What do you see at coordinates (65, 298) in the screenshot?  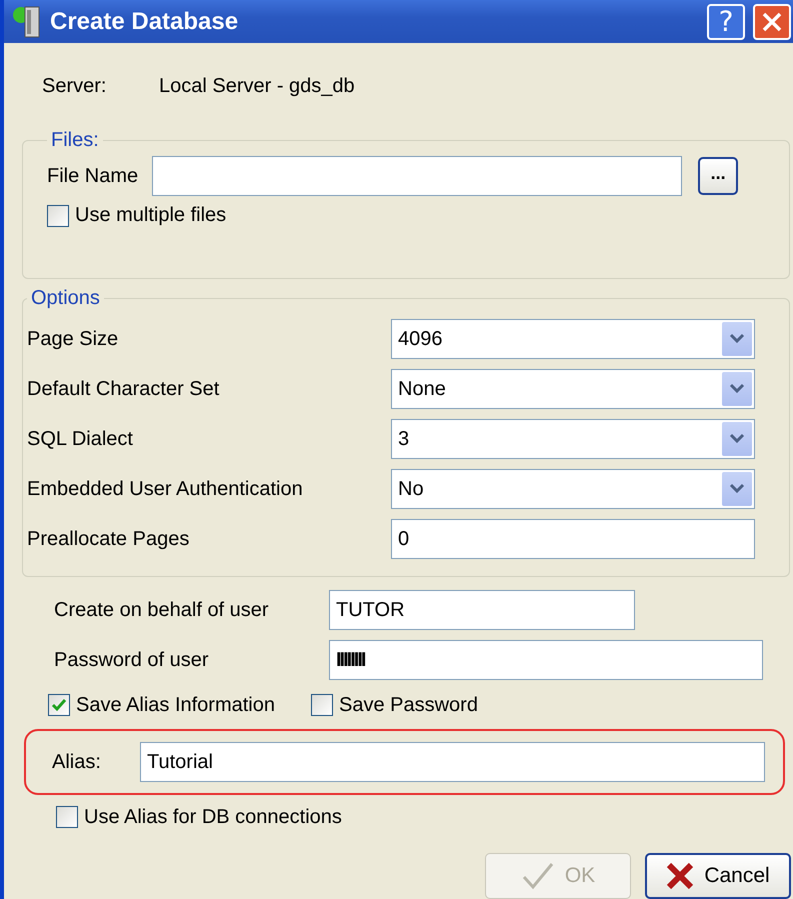 I see `group-title: Options` at bounding box center [65, 298].